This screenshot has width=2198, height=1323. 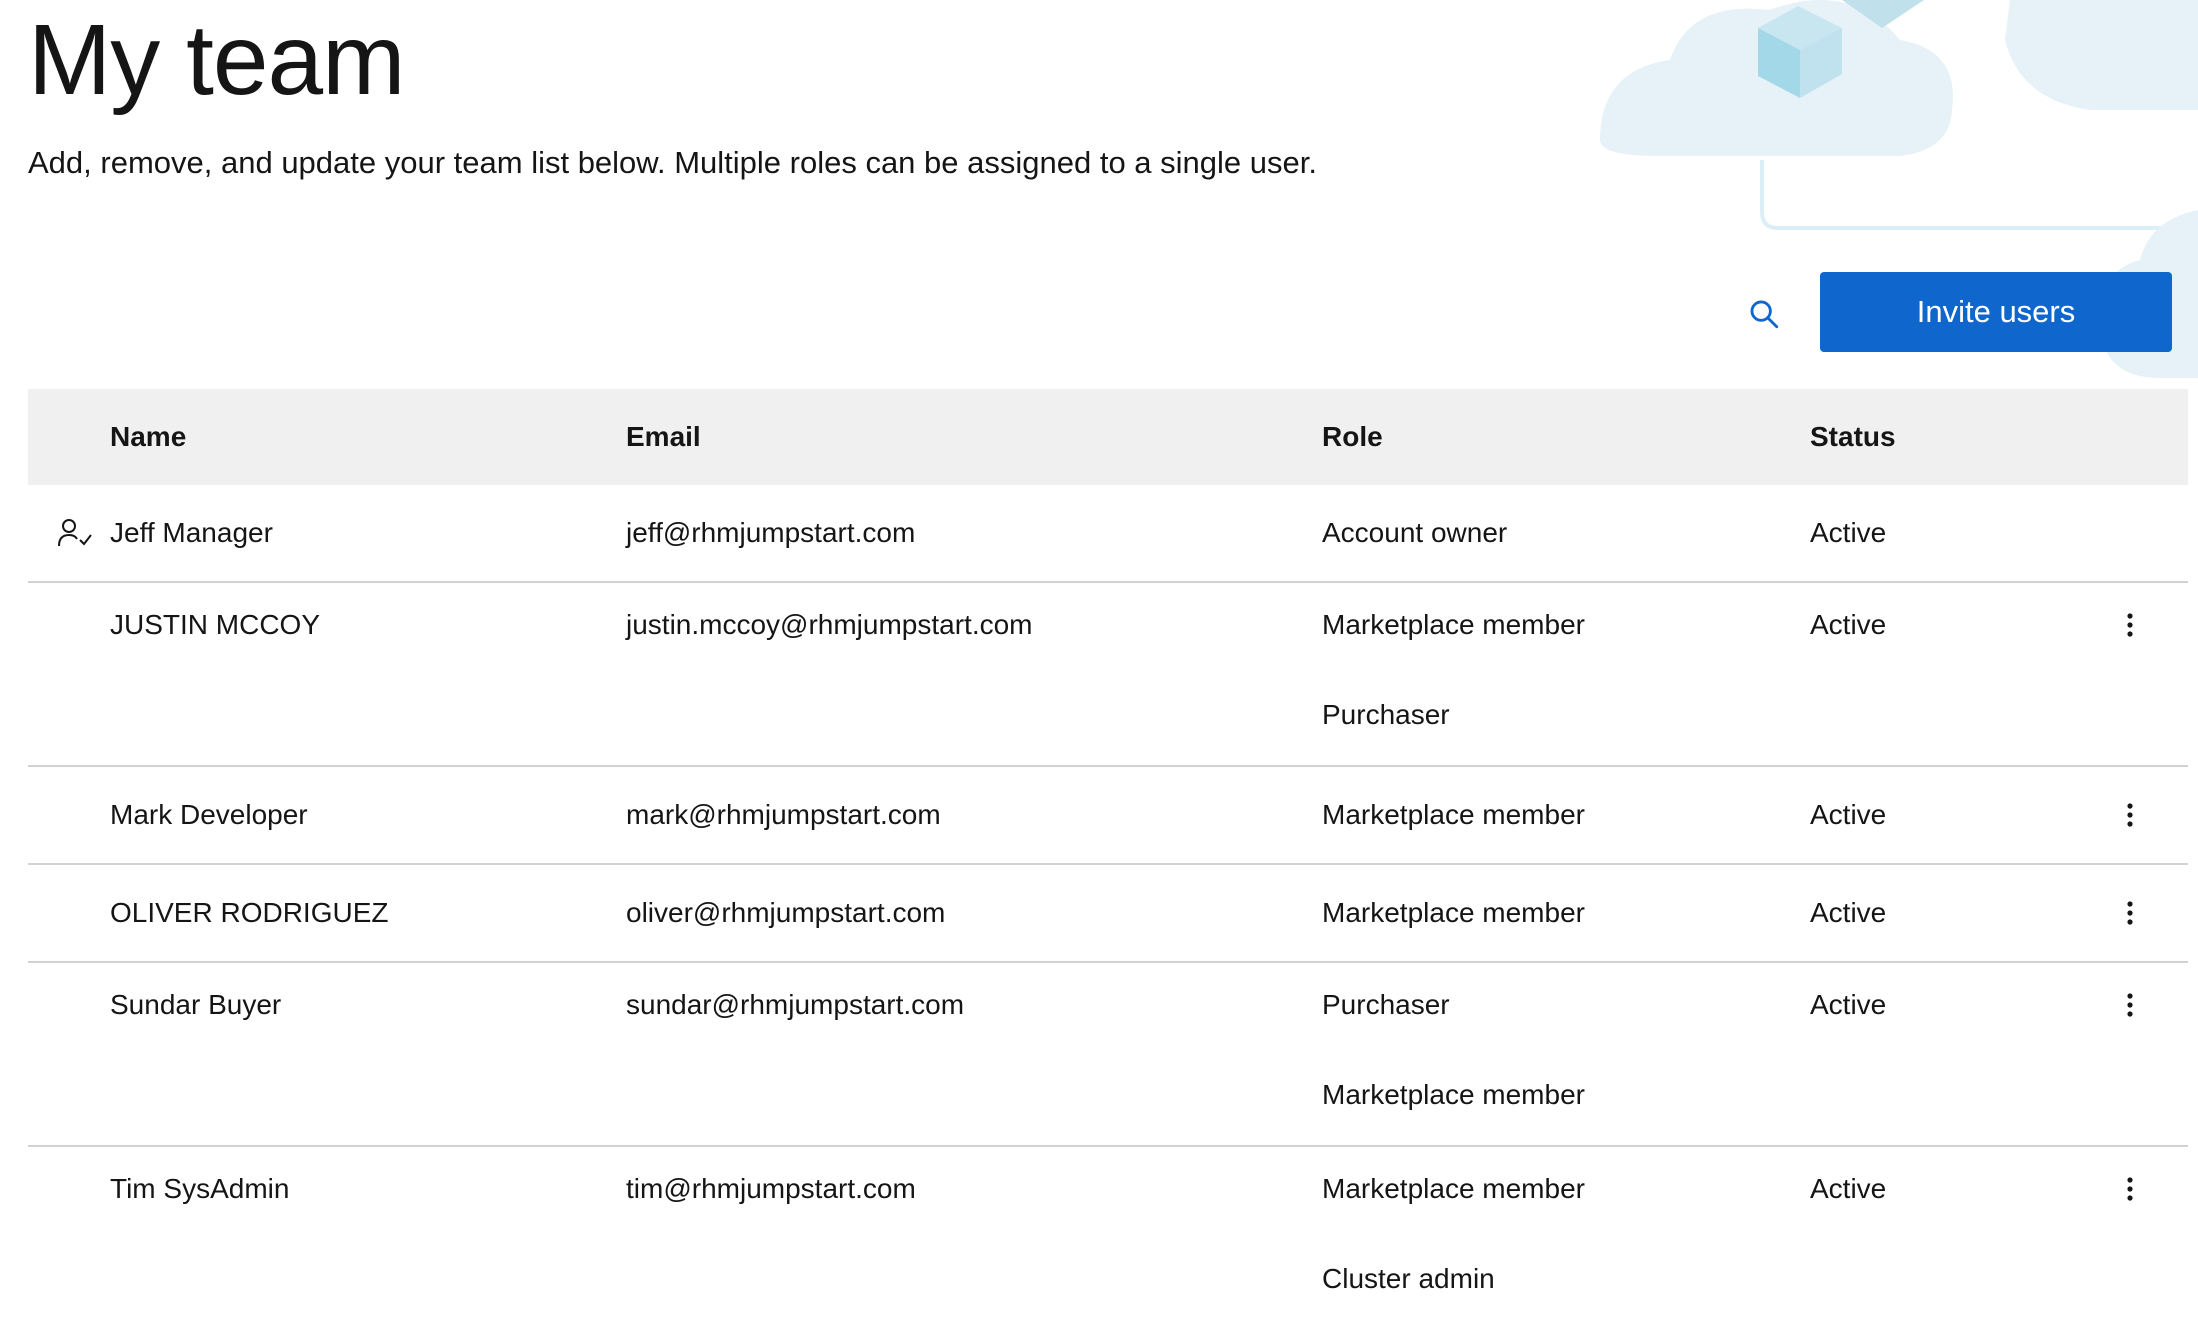 What do you see at coordinates (1352, 437) in the screenshot?
I see `column-header-role: Role` at bounding box center [1352, 437].